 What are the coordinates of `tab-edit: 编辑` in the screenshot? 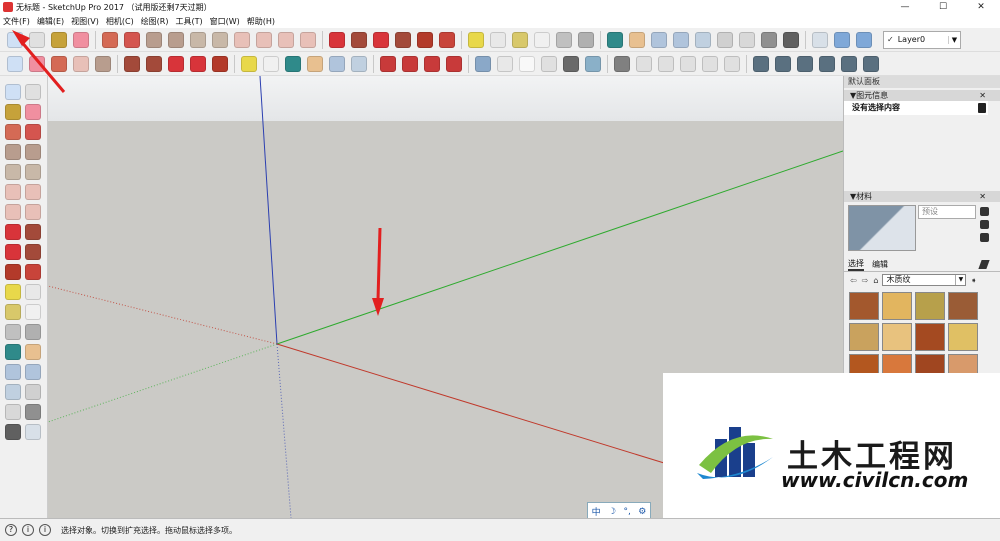 It's located at (880, 264).